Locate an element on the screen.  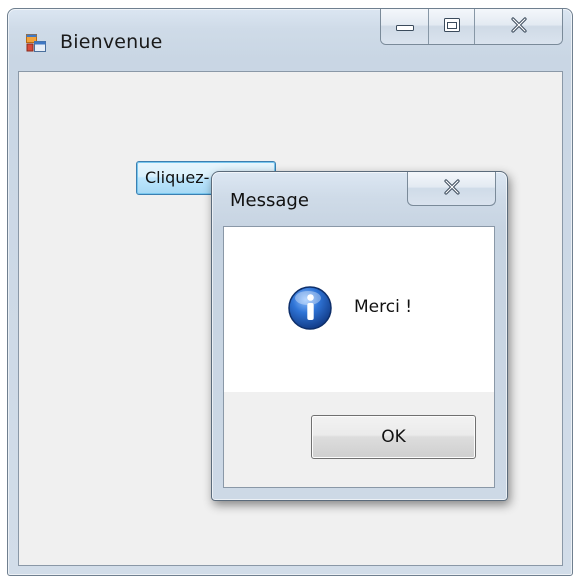
main-titlebar: Bienvenue is located at coordinates (290, 40).